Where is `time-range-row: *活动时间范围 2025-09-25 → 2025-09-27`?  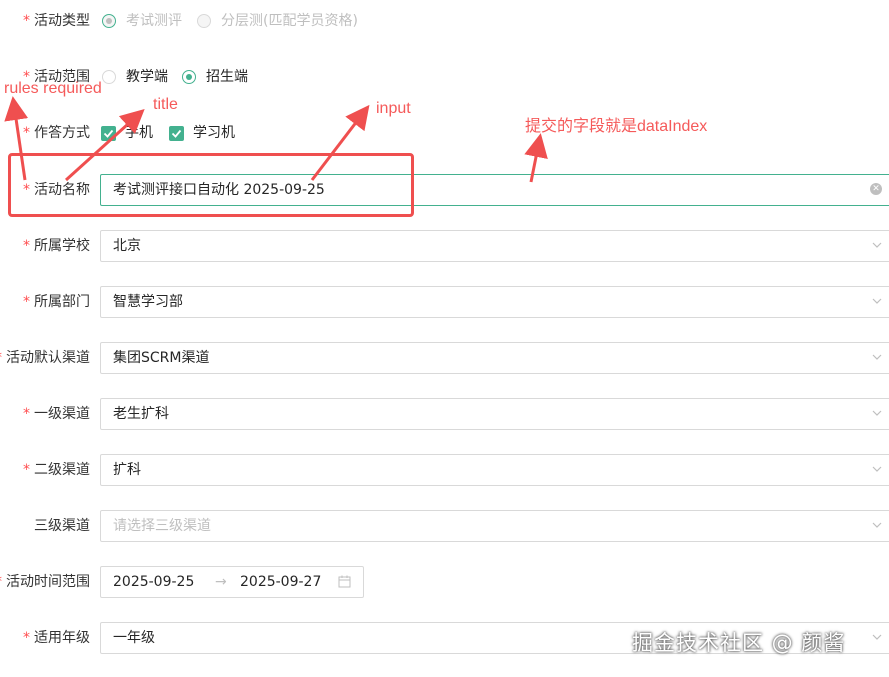 time-range-row: *活动时间范围 2025-09-25 → 2025-09-27 is located at coordinates (444, 582).